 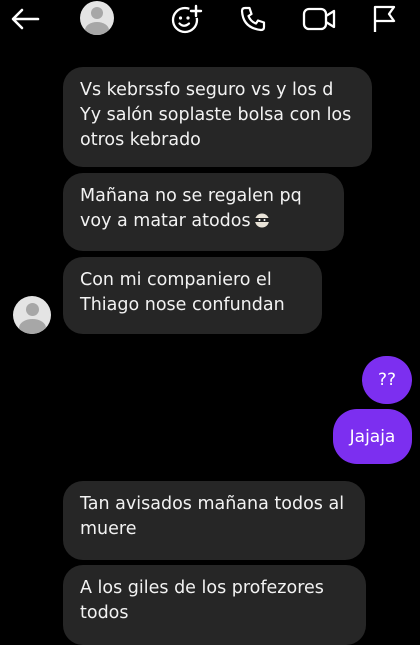 I want to click on message-bubble-outgoing: Jajaja, so click(x=372, y=436).